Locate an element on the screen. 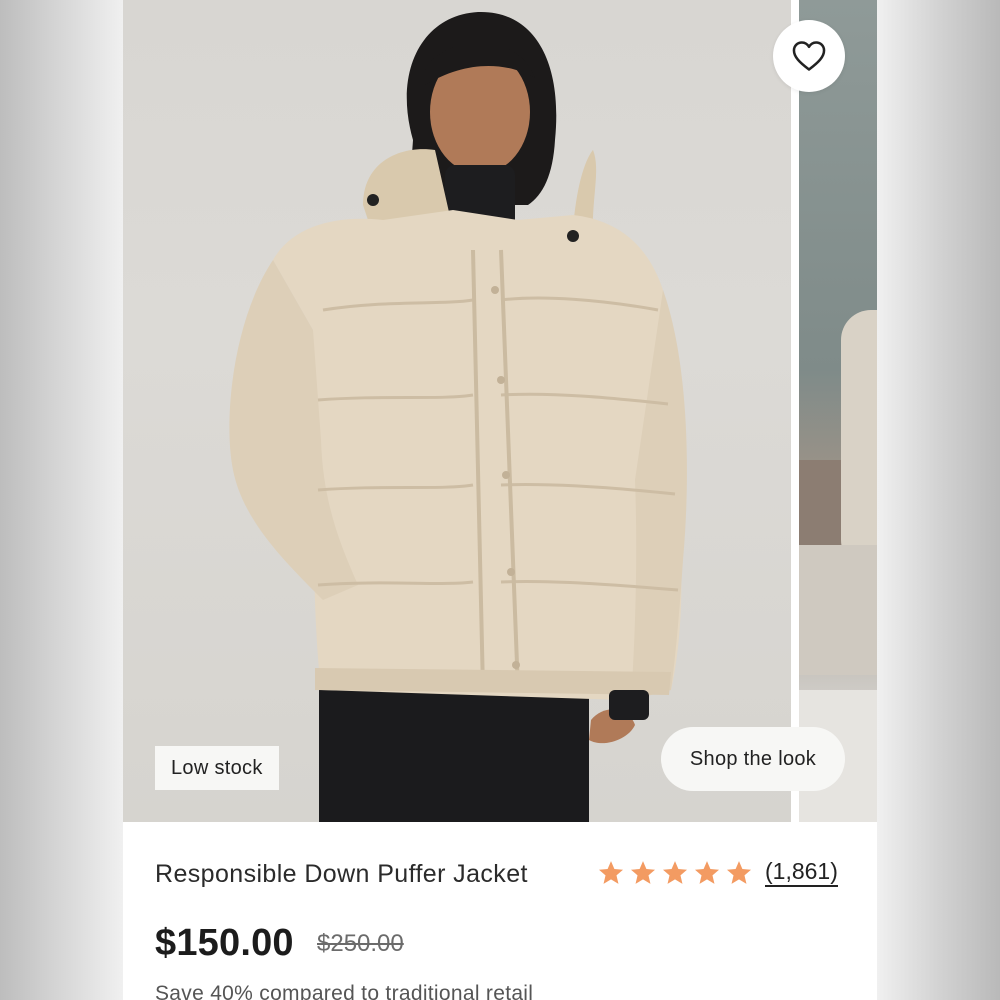  review-count-link: (1,861) is located at coordinates (801, 872).